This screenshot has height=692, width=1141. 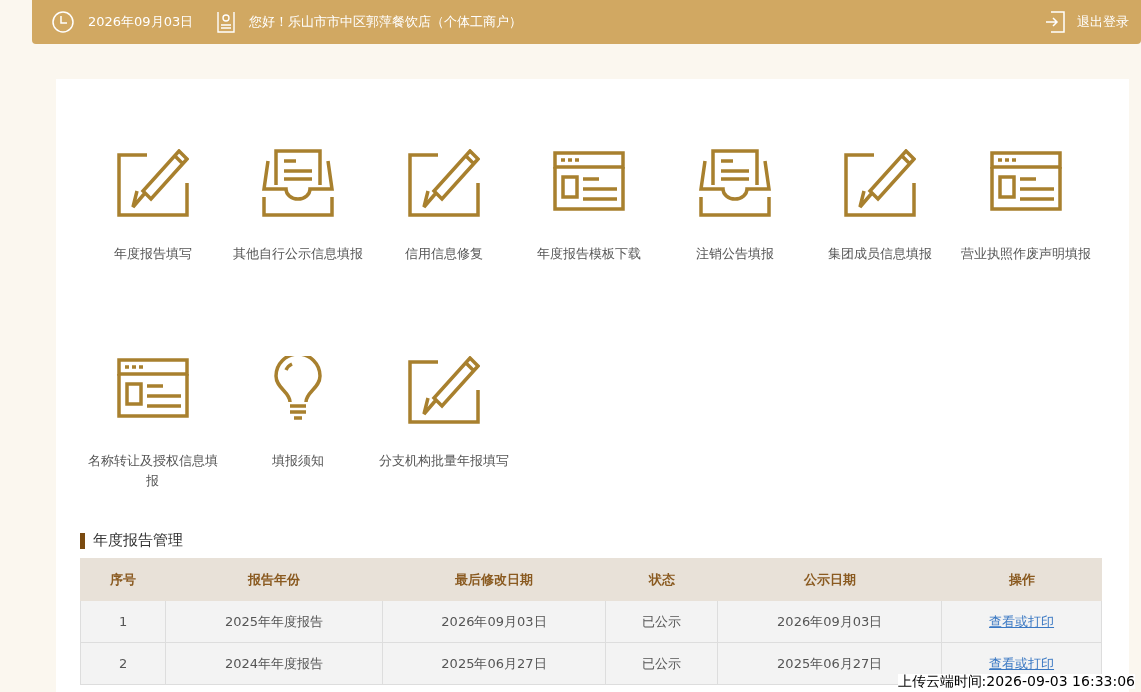 What do you see at coordinates (1025, 254) in the screenshot?
I see `function-link: 营业执照作废声明填报` at bounding box center [1025, 254].